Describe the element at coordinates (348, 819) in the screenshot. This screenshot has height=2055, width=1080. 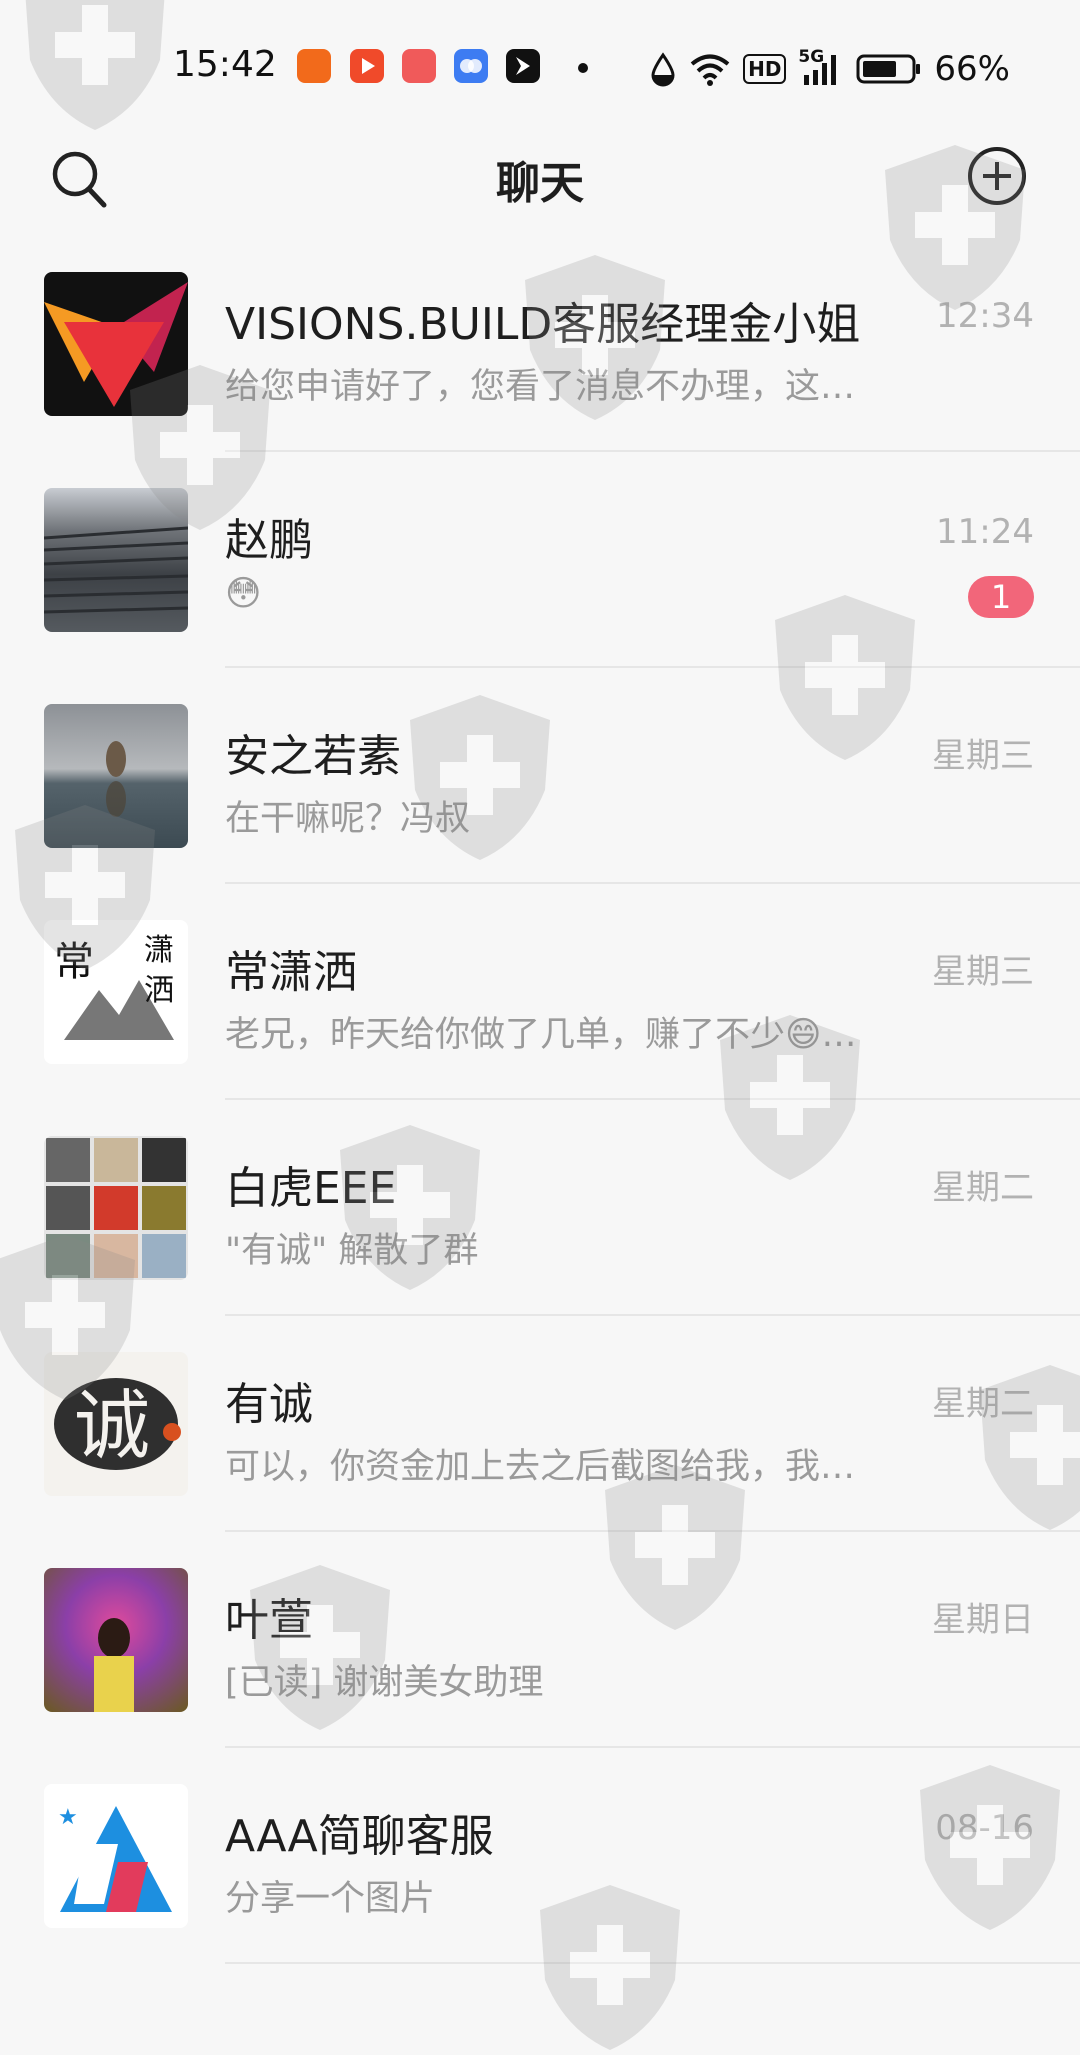
I see `chat-preview: 在干嘛呢？冯叔` at that location.